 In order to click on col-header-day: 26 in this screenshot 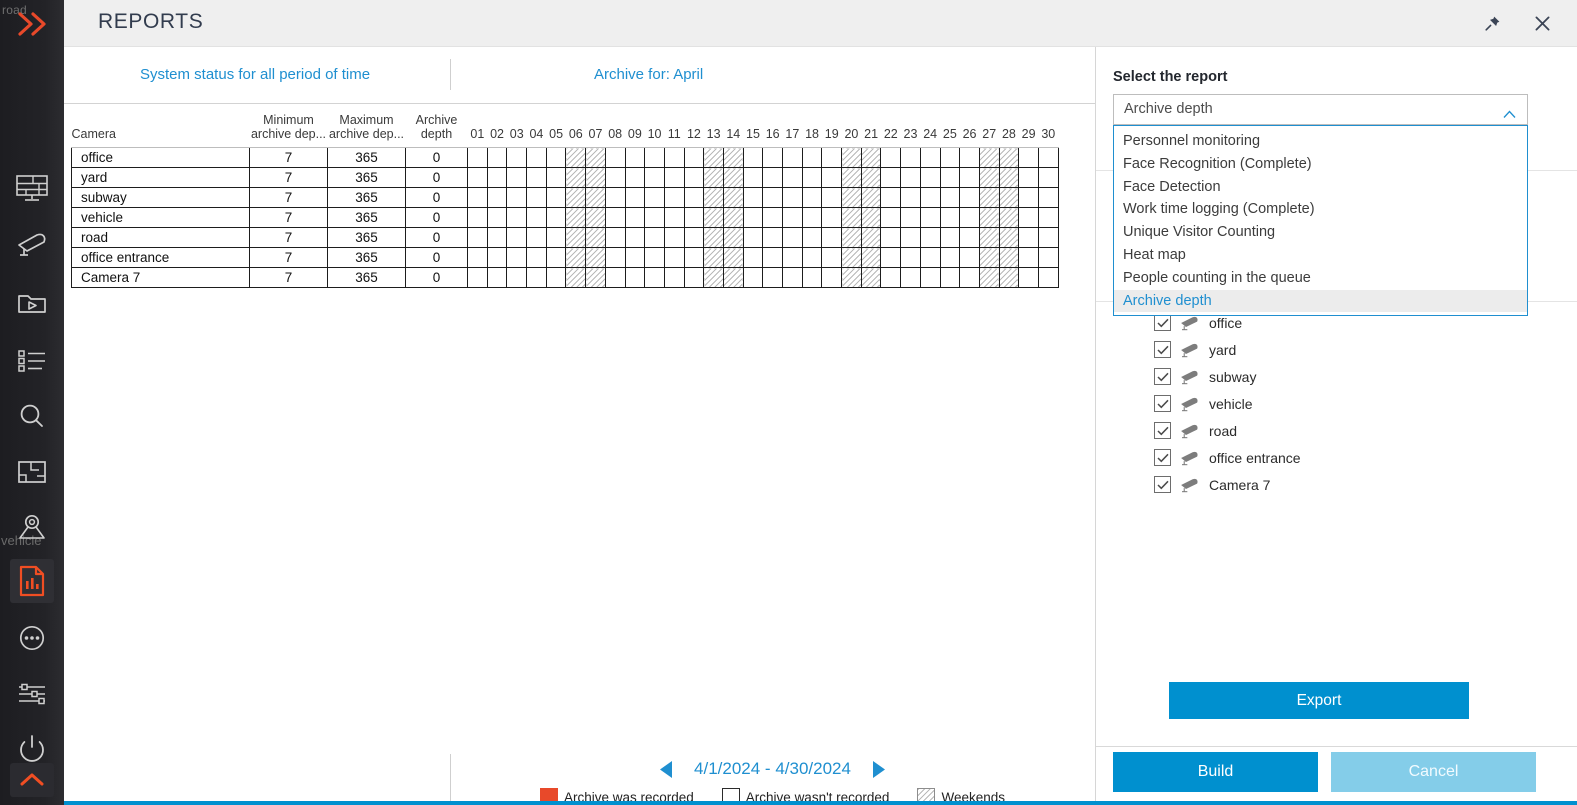, I will do `click(969, 128)`.